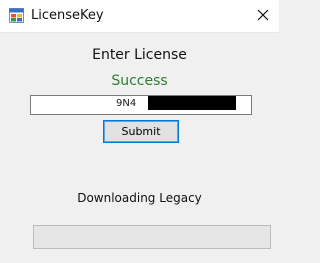  Describe the element at coordinates (126, 103) in the screenshot. I see `license-key-value: 9N4` at that location.